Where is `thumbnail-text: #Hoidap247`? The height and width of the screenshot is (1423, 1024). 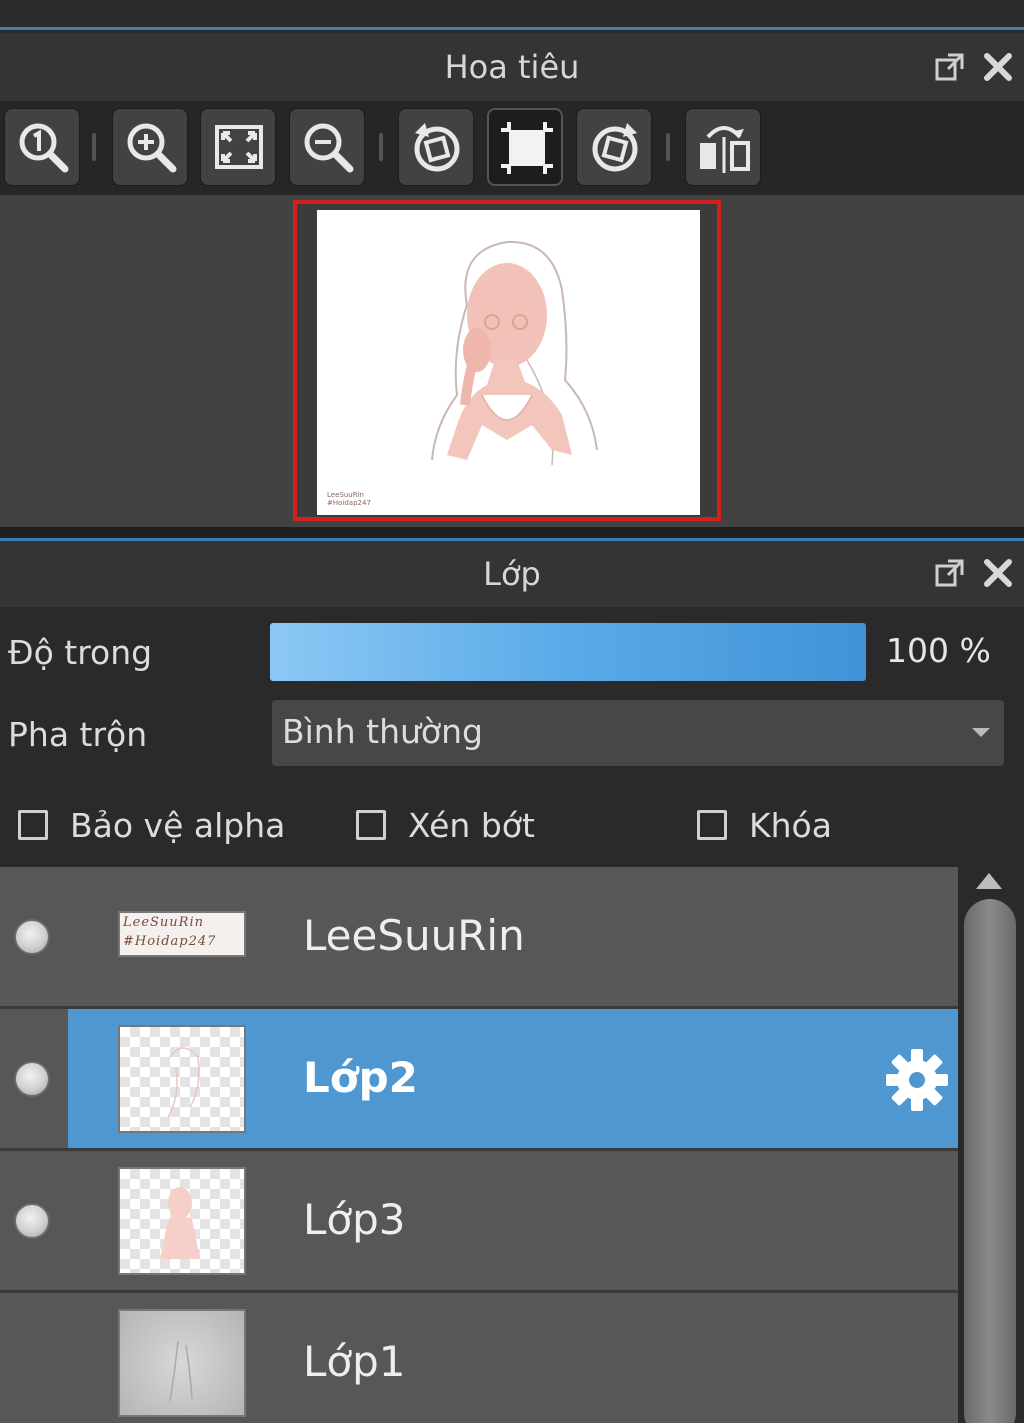
thumbnail-text: #Hoidap247 is located at coordinates (170, 941).